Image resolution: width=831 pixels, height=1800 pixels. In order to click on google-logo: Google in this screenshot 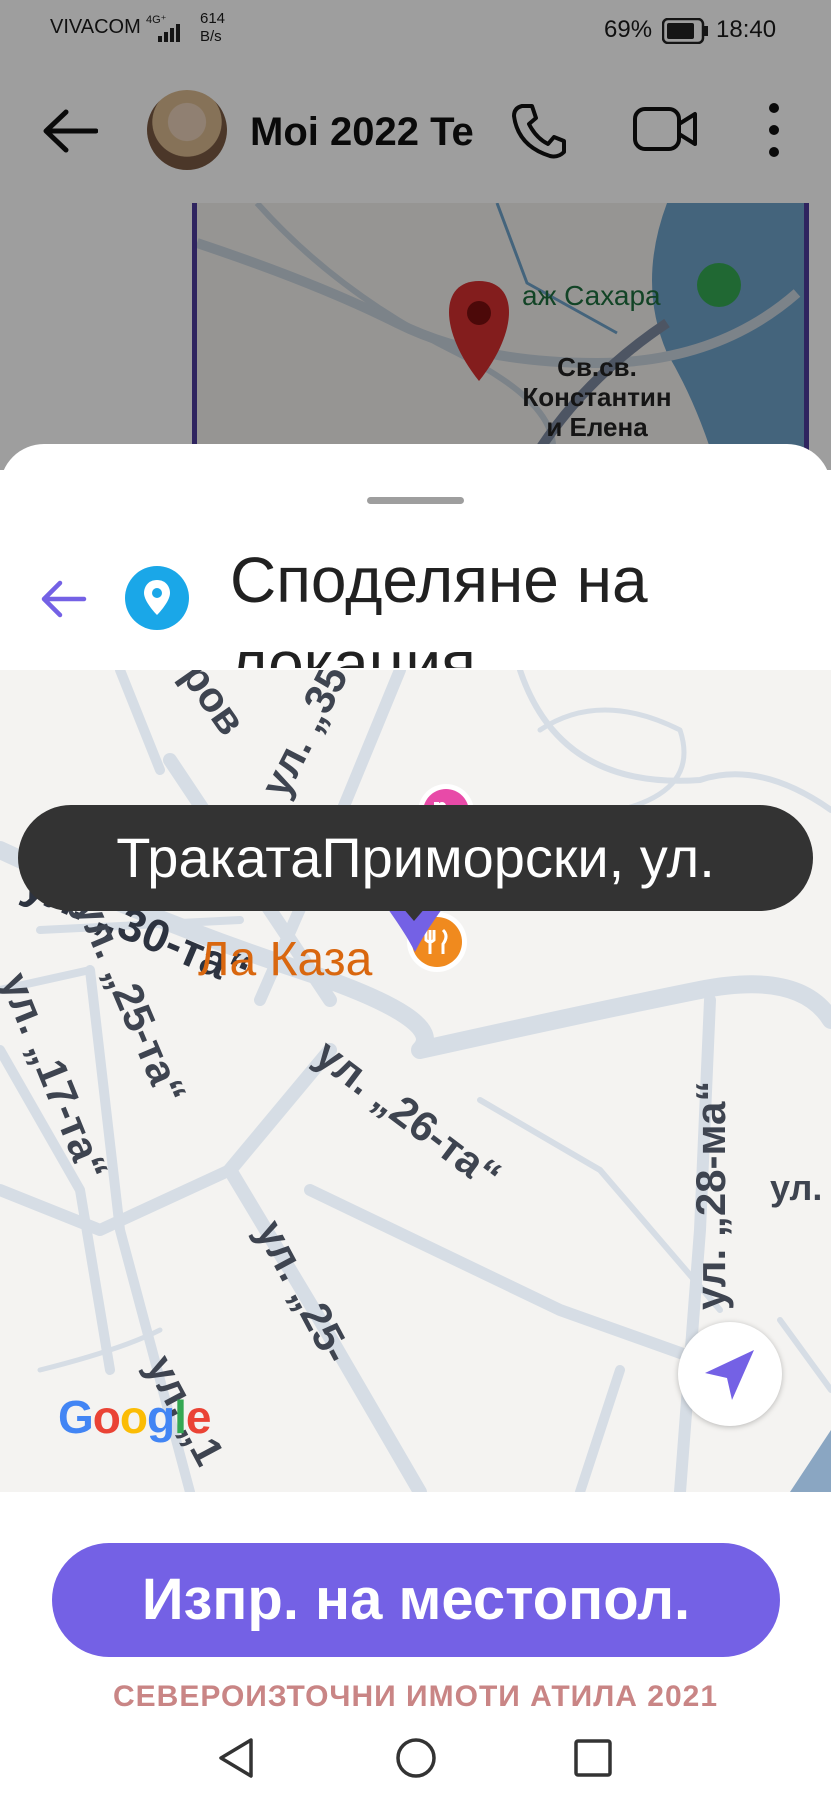, I will do `click(135, 1417)`.